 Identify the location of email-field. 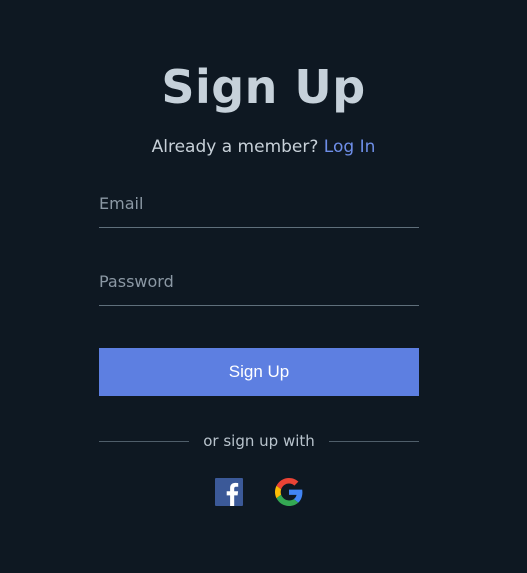
(259, 203).